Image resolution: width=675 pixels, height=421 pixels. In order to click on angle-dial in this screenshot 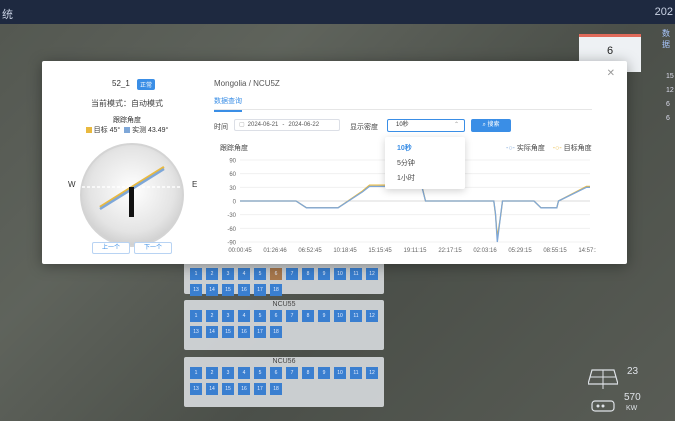, I will do `click(132, 195)`.